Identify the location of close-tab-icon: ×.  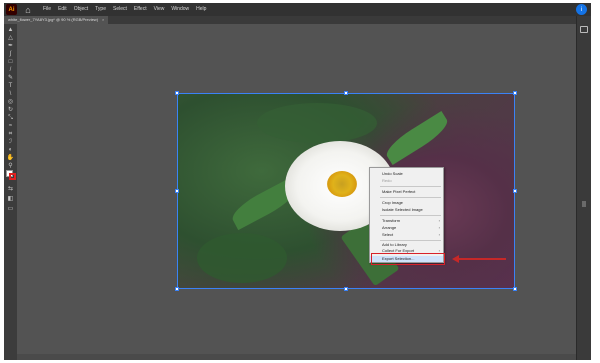
(103, 20).